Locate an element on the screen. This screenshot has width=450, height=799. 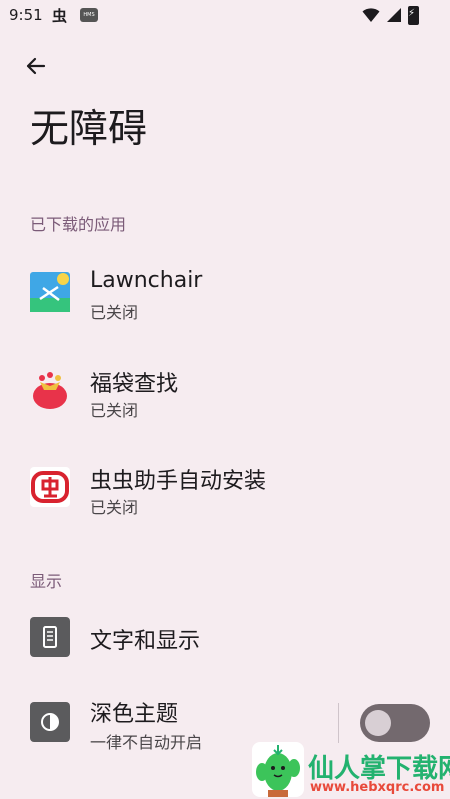
item-title: 虫虫助手自动安装 is located at coordinates (178, 481).